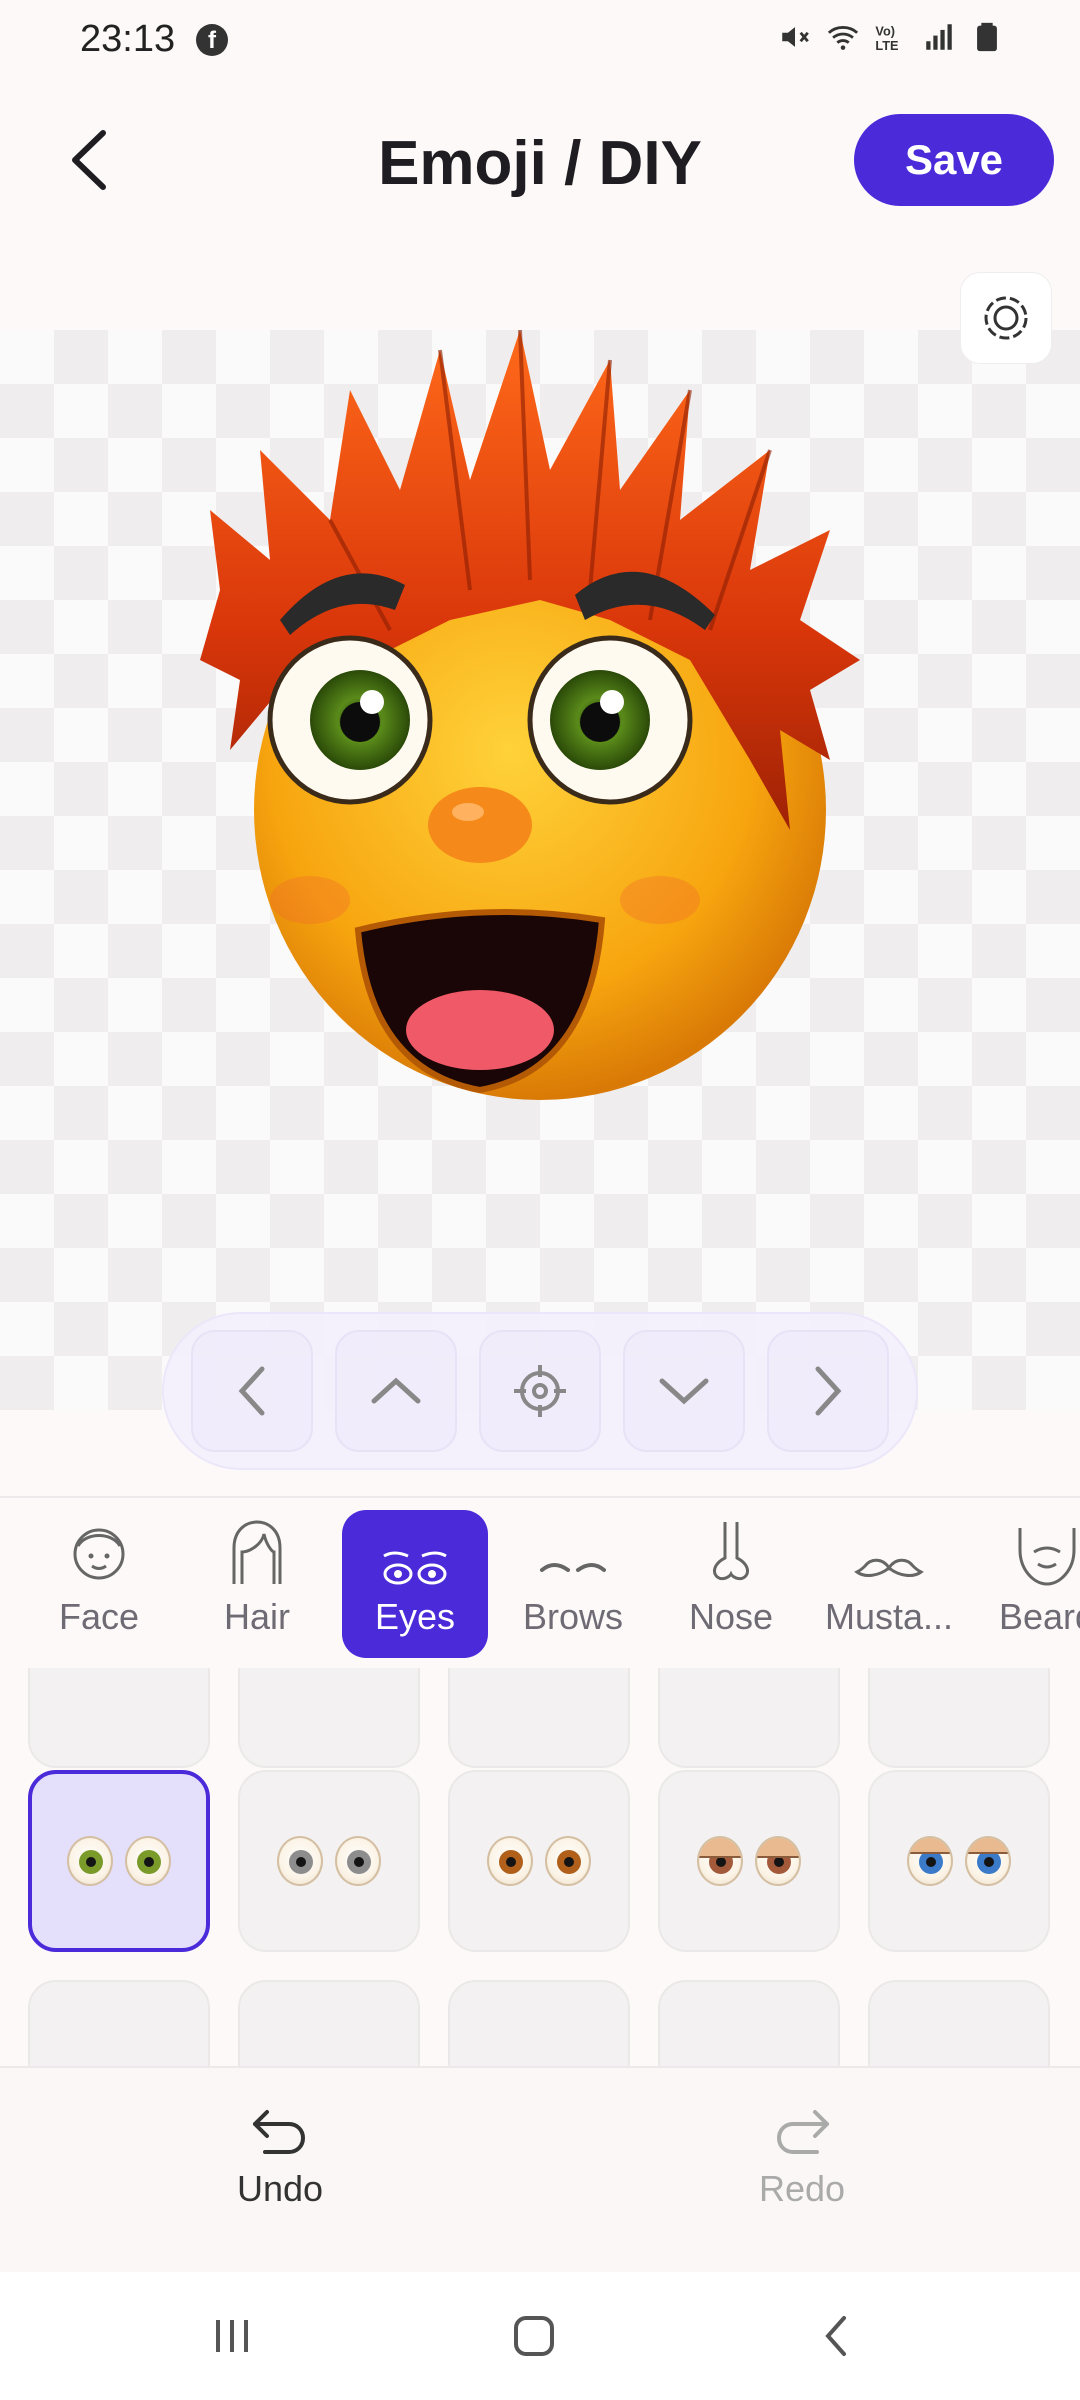 This screenshot has width=1080, height=2400. I want to click on center-button, so click(540, 1391).